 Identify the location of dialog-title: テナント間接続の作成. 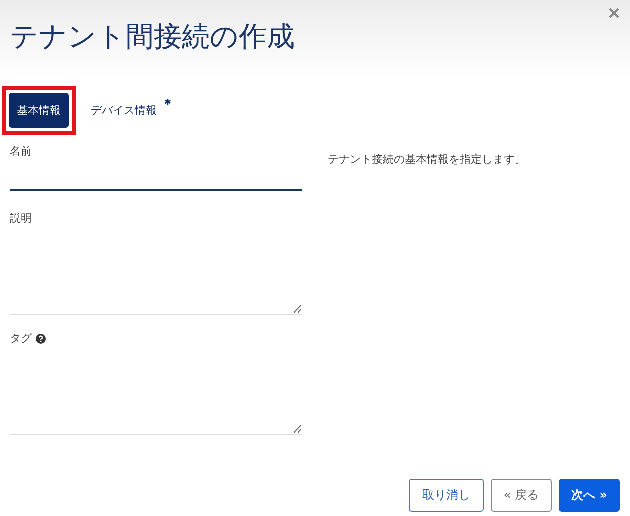
(152, 37).